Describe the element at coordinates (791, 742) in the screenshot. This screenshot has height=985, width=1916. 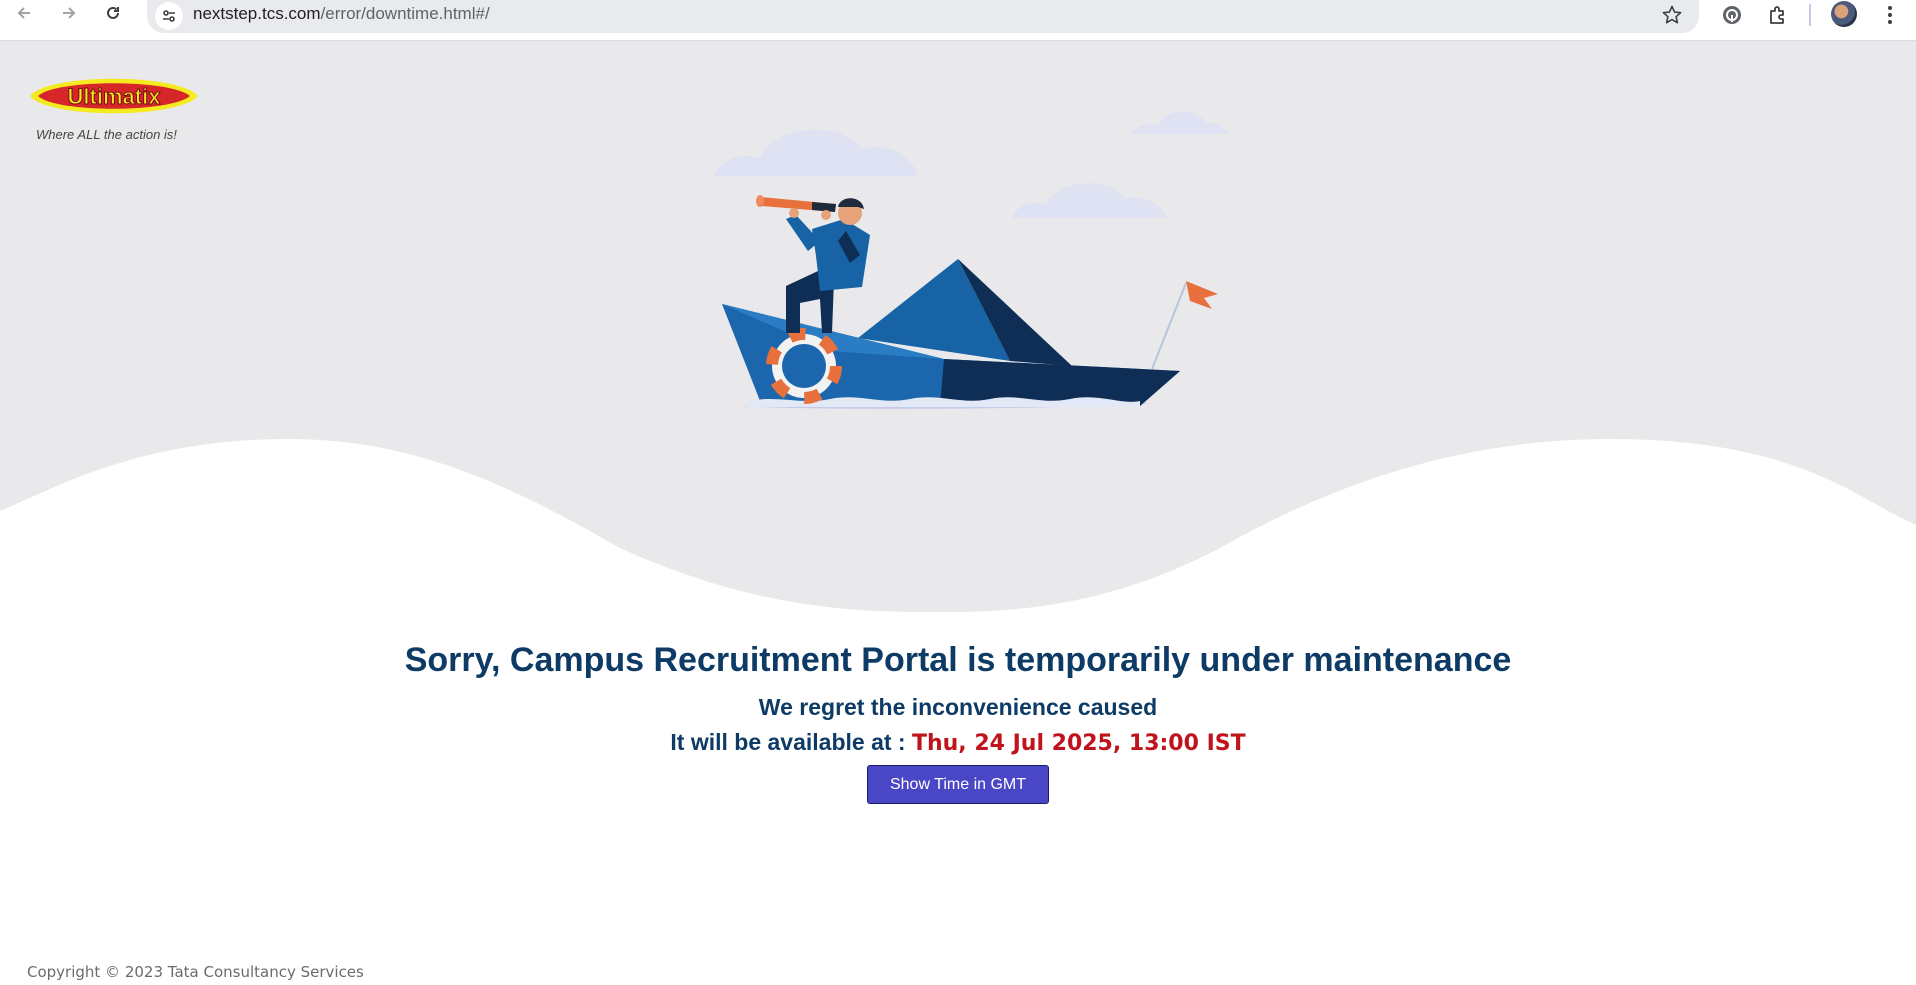
I see `availability-label: It will be available at :` at that location.